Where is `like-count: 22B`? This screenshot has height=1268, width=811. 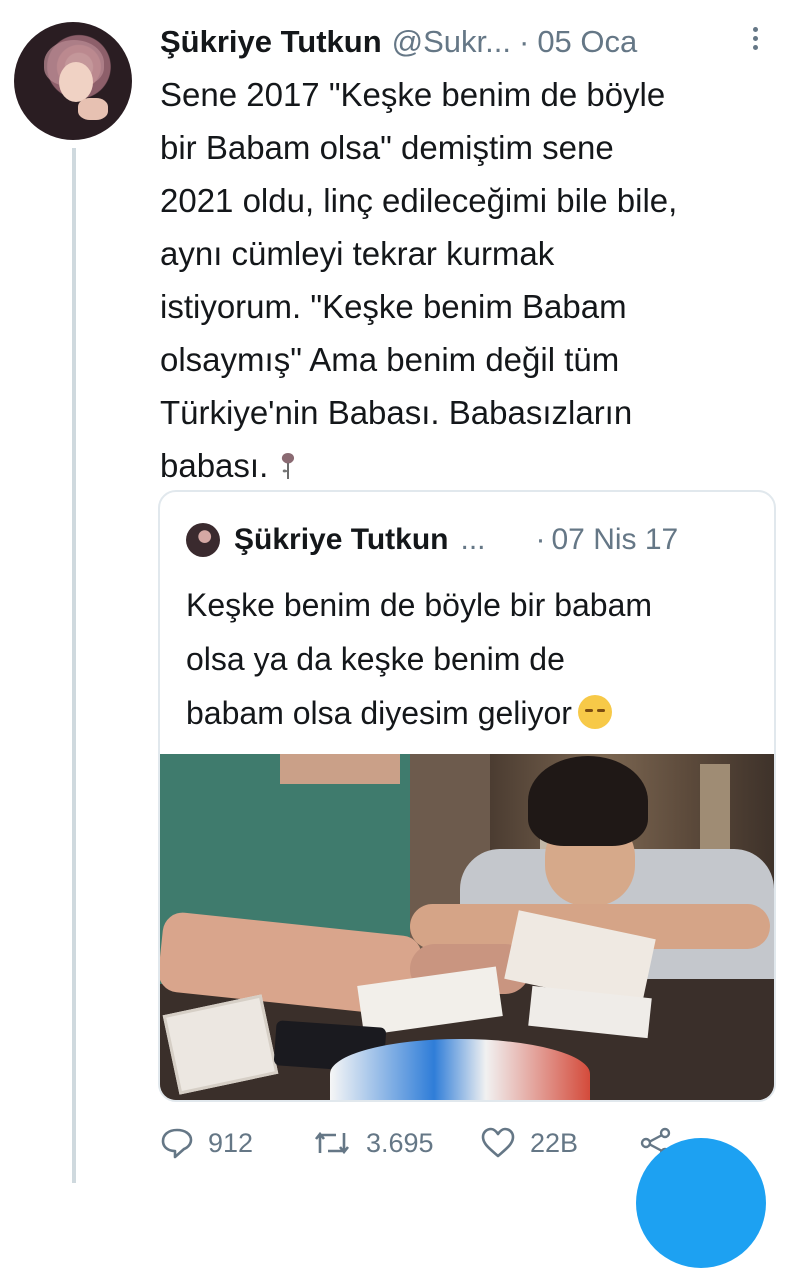
like-count: 22B is located at coordinates (554, 1142).